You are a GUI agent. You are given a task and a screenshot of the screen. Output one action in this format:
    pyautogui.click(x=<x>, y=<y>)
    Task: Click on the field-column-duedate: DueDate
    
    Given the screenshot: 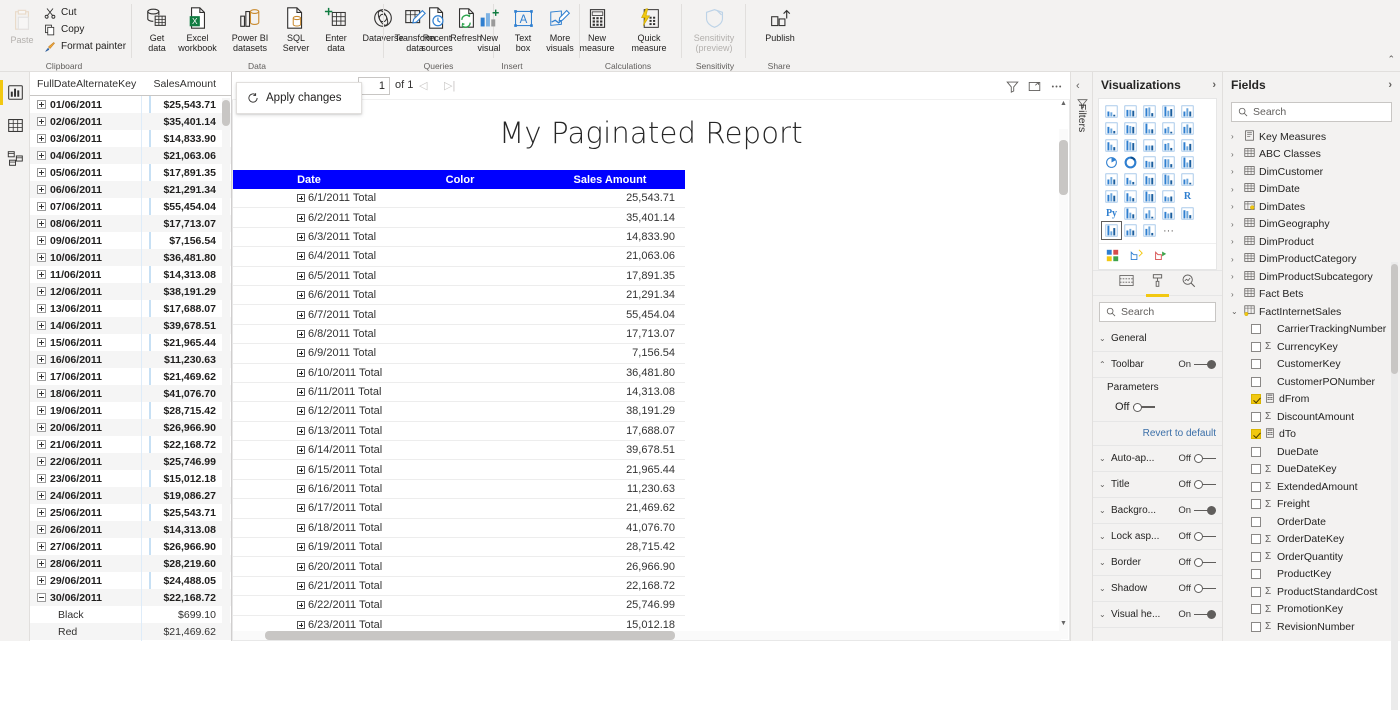 What is the action you would take?
    pyautogui.click(x=1311, y=452)
    